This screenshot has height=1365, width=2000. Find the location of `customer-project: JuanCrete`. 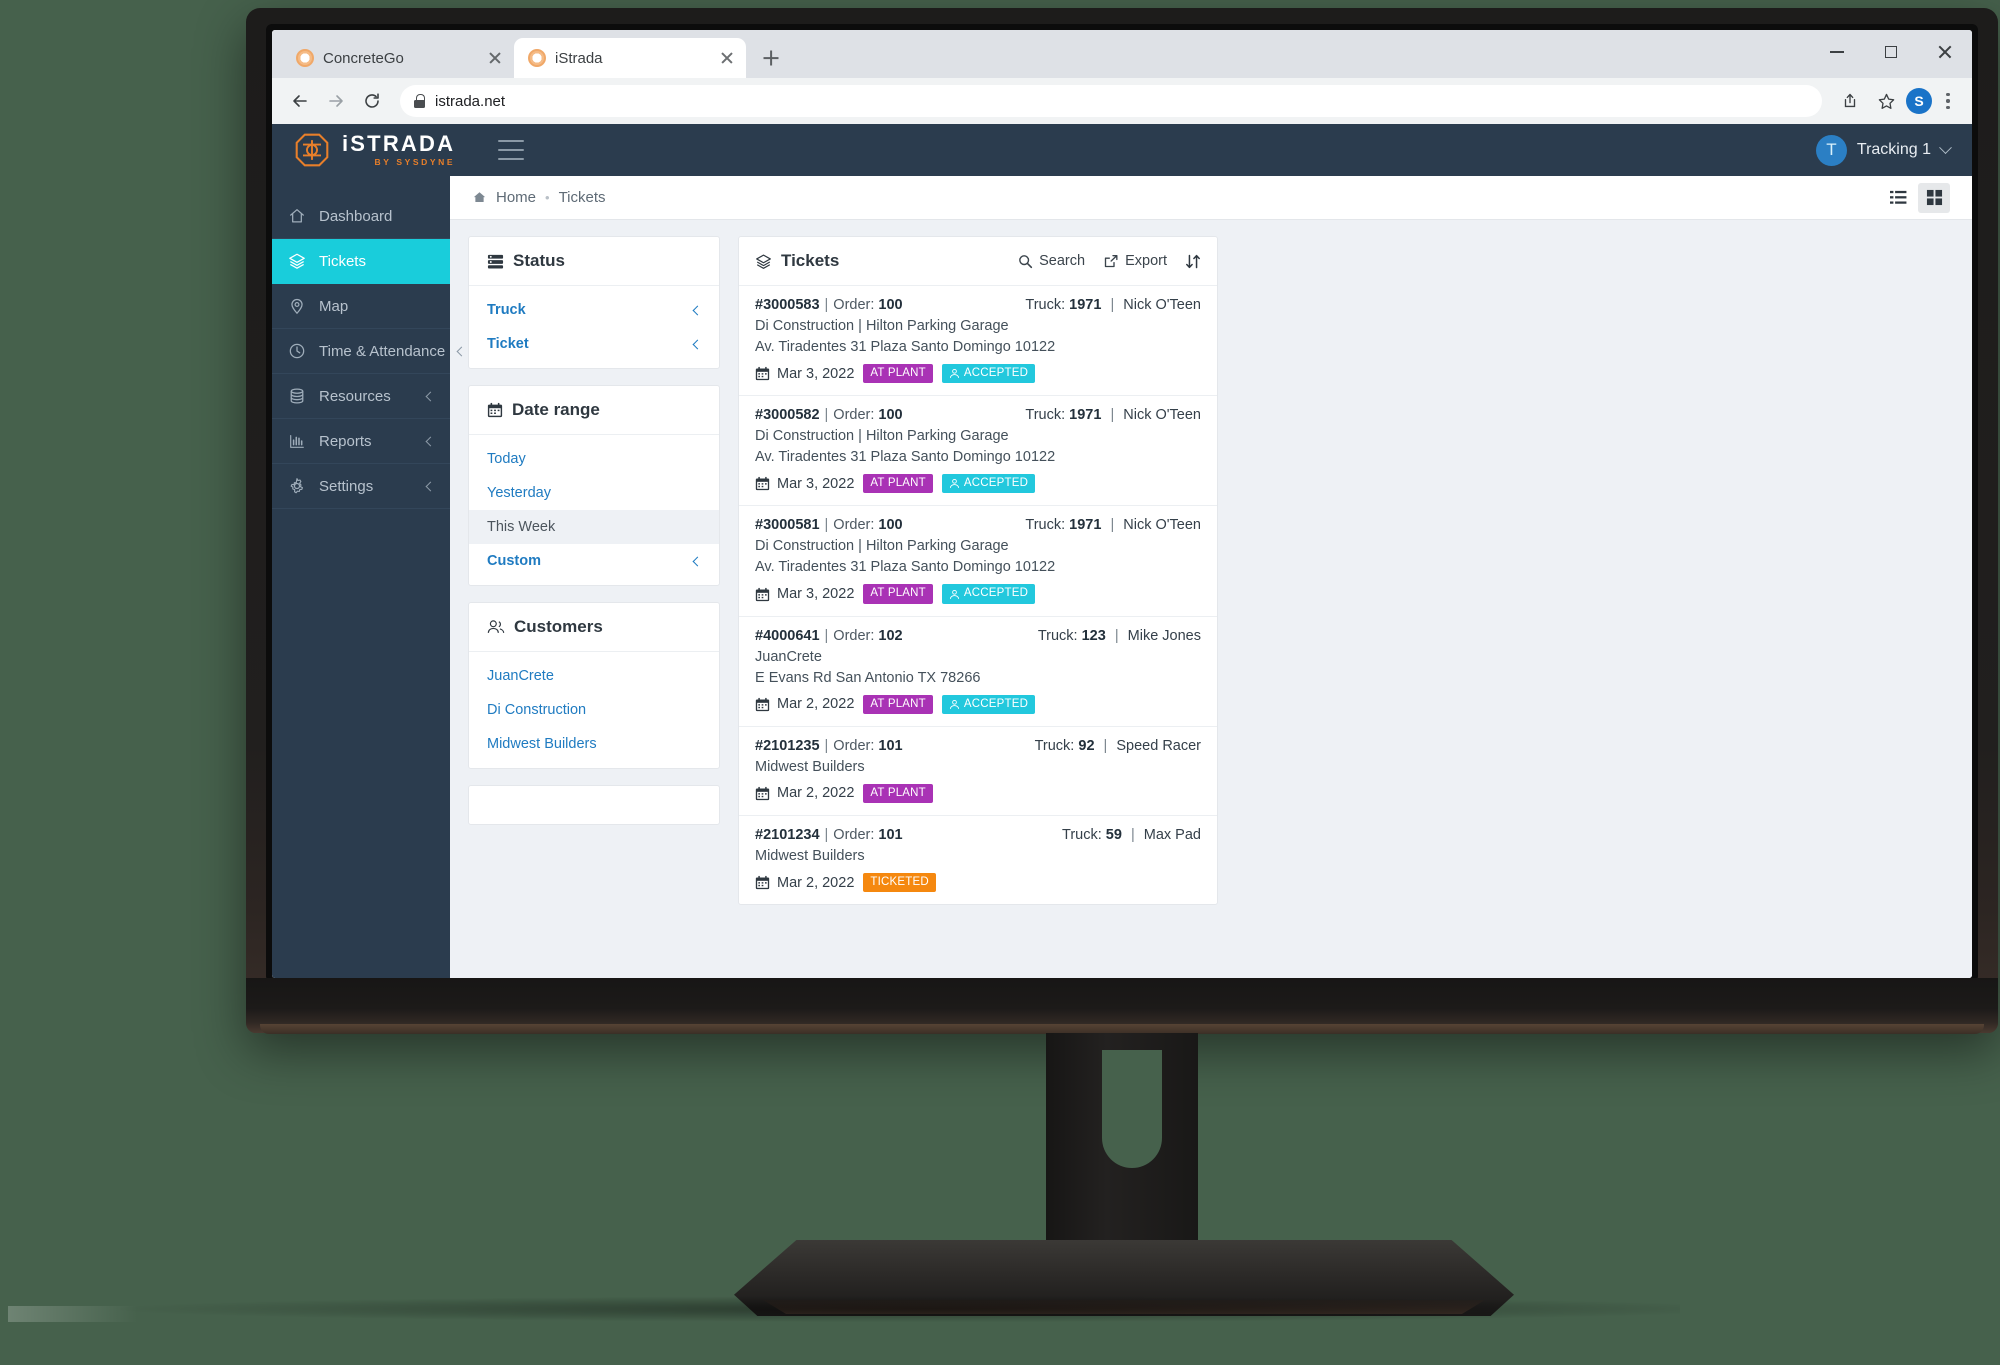

customer-project: JuanCrete is located at coordinates (788, 656).